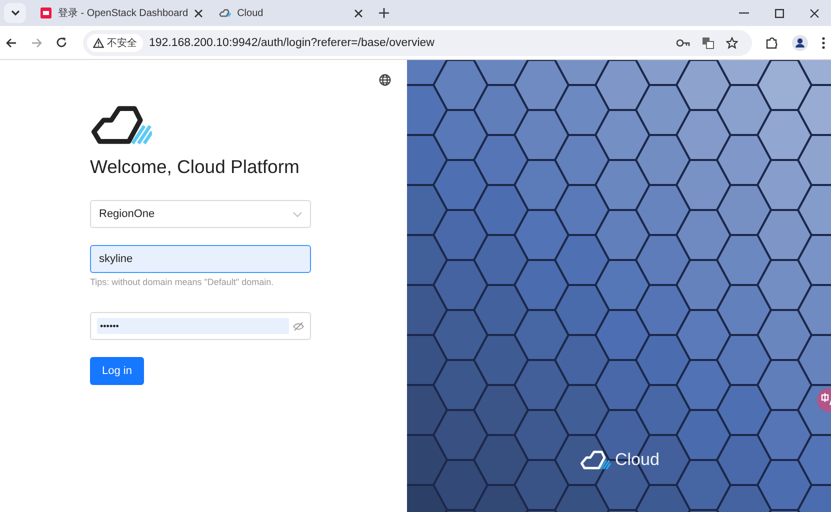 Image resolution: width=831 pixels, height=512 pixels. Describe the element at coordinates (683, 42) in the screenshot. I see `key-icon` at that location.